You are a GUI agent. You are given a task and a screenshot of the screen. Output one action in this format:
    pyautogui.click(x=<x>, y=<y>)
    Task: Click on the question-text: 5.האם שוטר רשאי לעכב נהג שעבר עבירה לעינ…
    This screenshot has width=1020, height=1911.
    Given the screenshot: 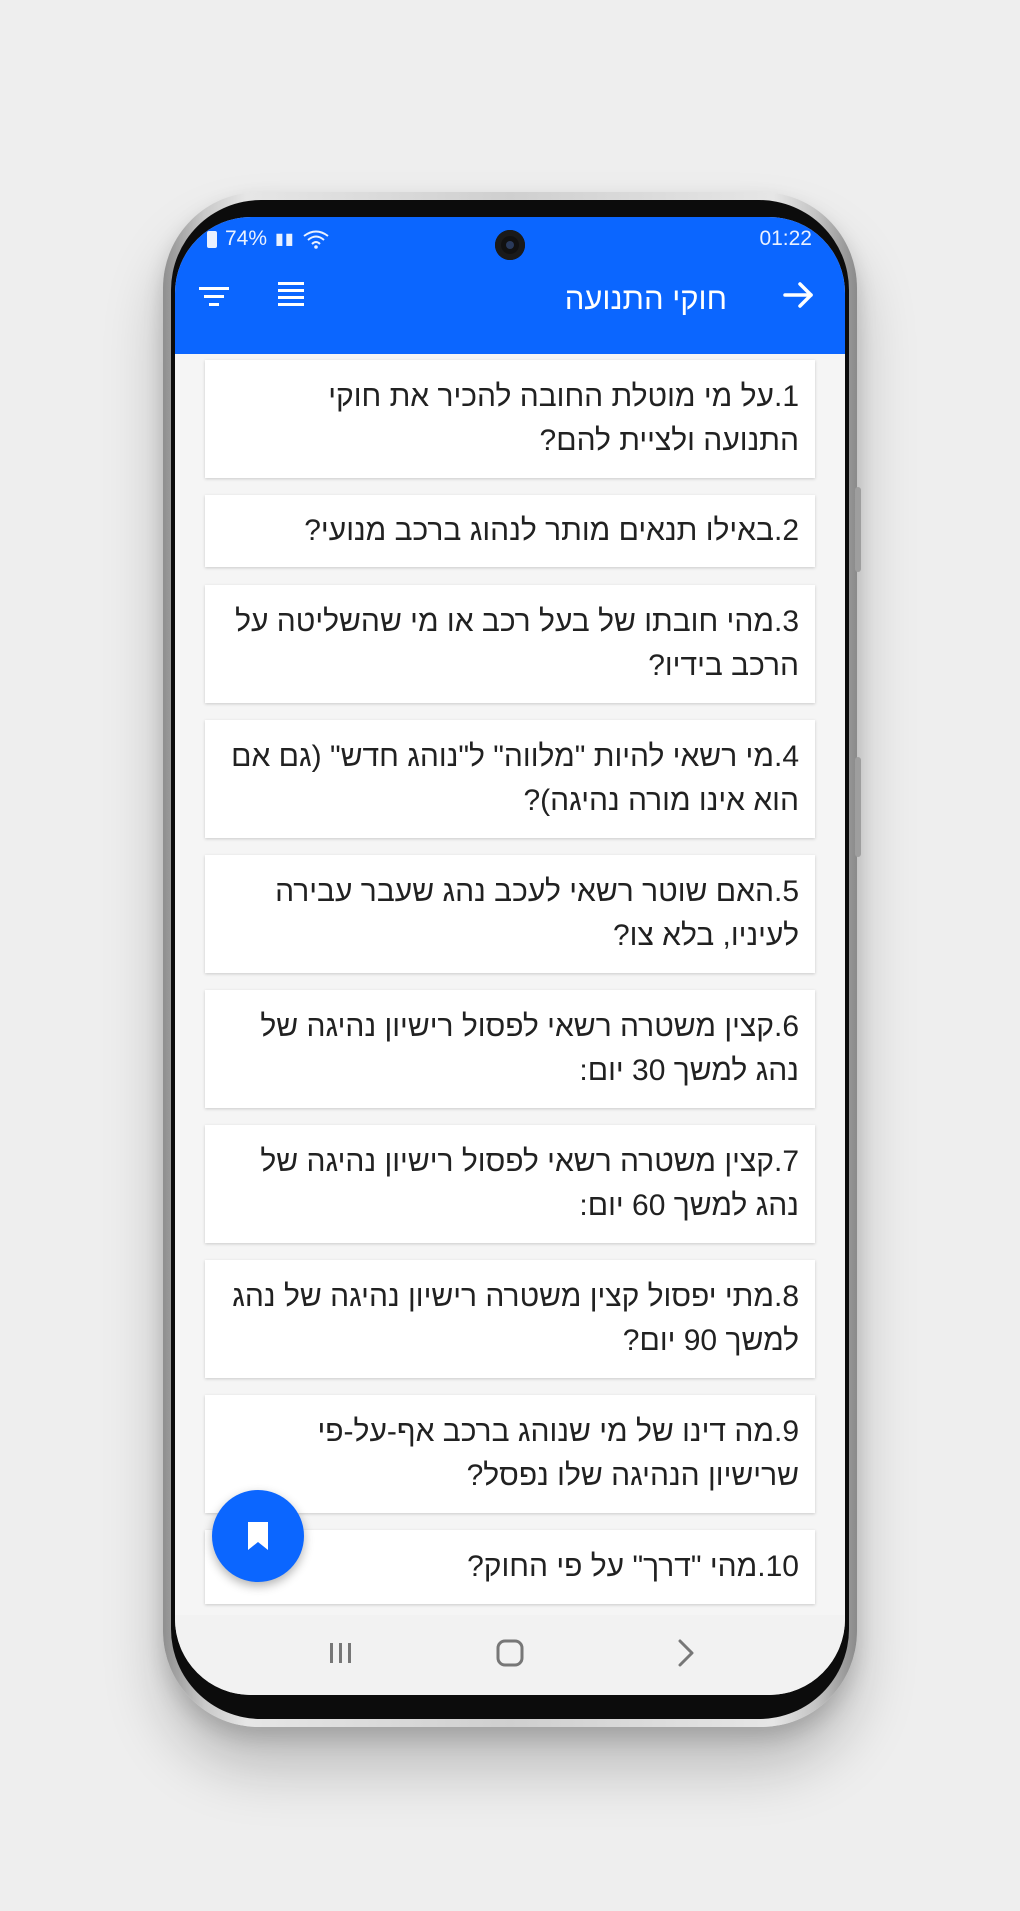 What is the action you would take?
    pyautogui.click(x=537, y=913)
    